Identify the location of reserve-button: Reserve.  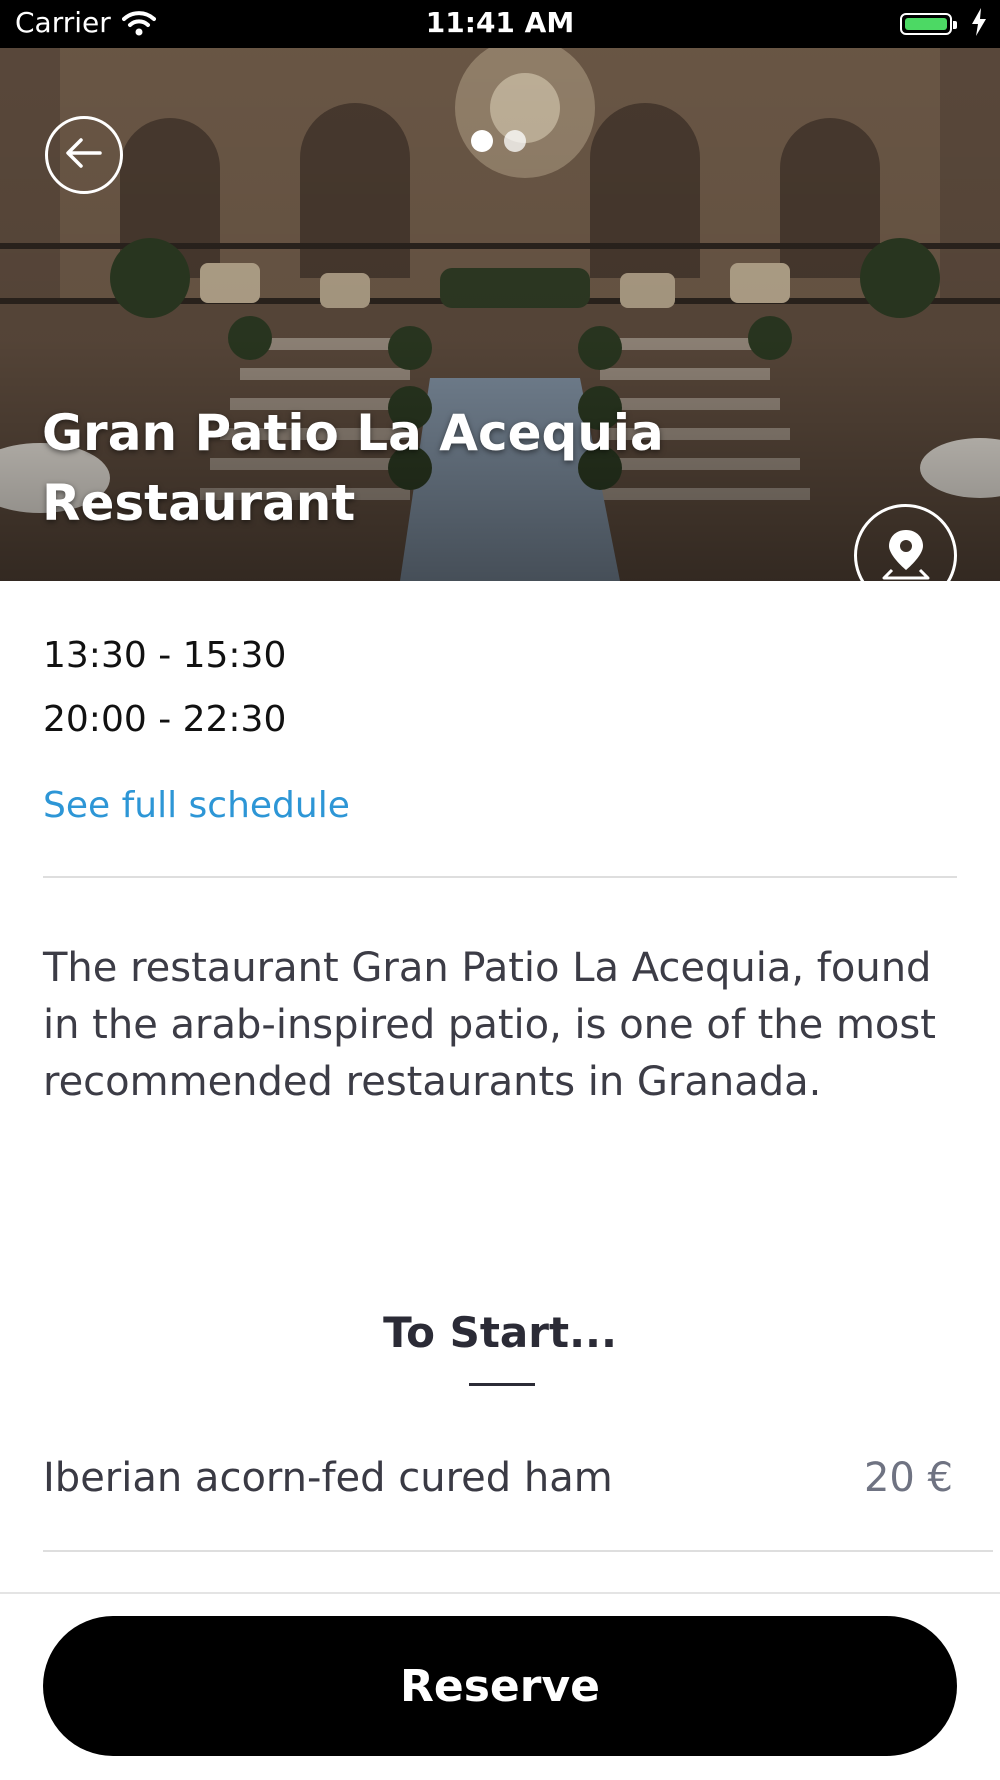
(500, 1686).